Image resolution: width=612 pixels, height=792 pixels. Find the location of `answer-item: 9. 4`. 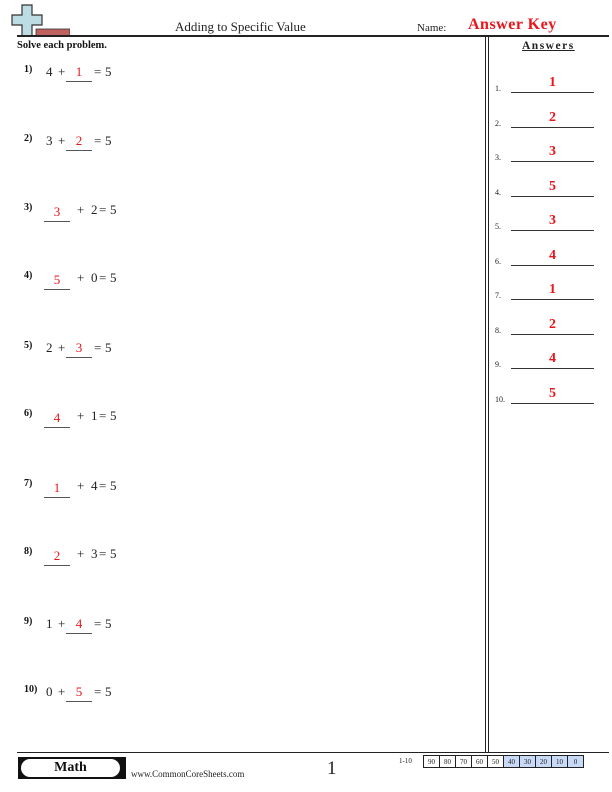

answer-item: 9. 4 is located at coordinates (544, 361).